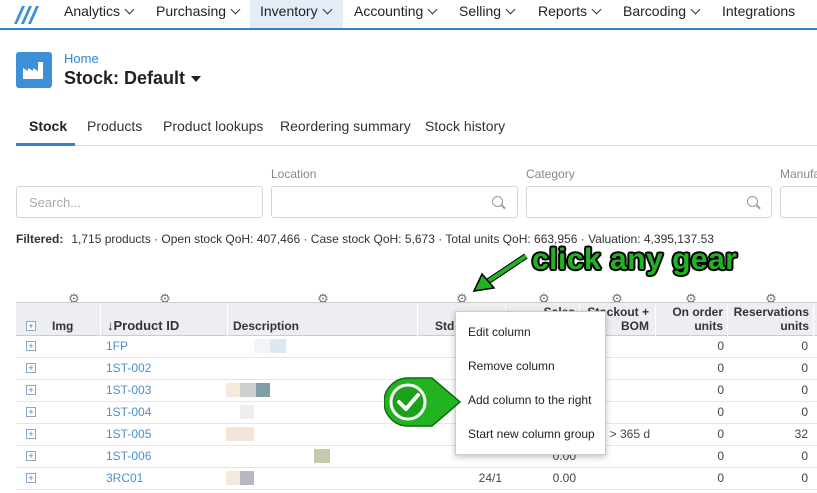 This screenshot has width=817, height=493. What do you see at coordinates (394, 202) in the screenshot?
I see `location-field` at bounding box center [394, 202].